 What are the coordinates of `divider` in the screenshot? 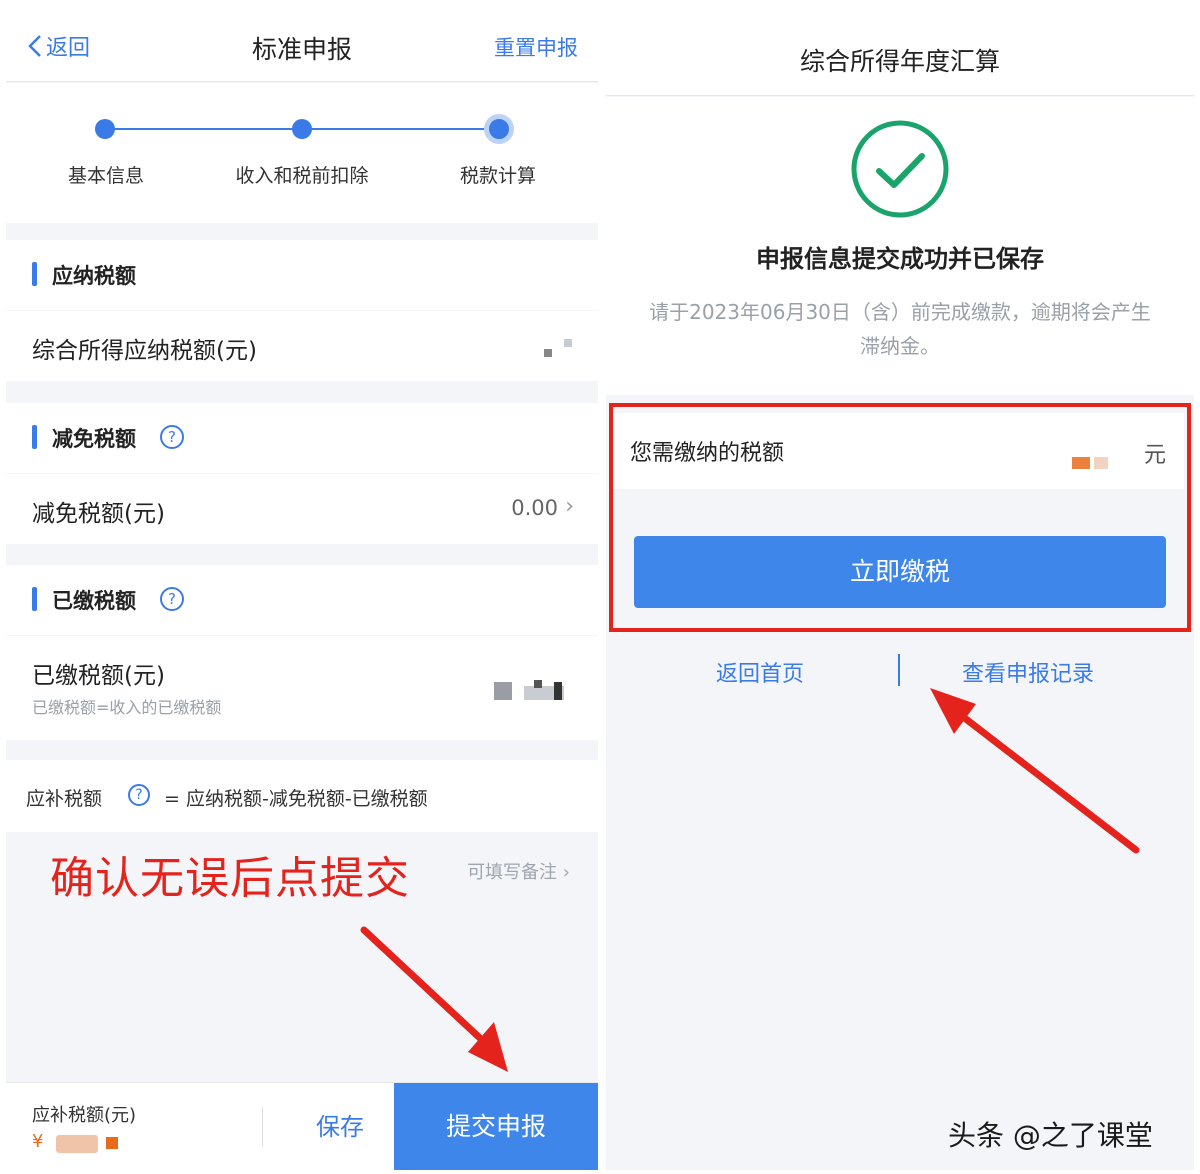 It's located at (262, 1127).